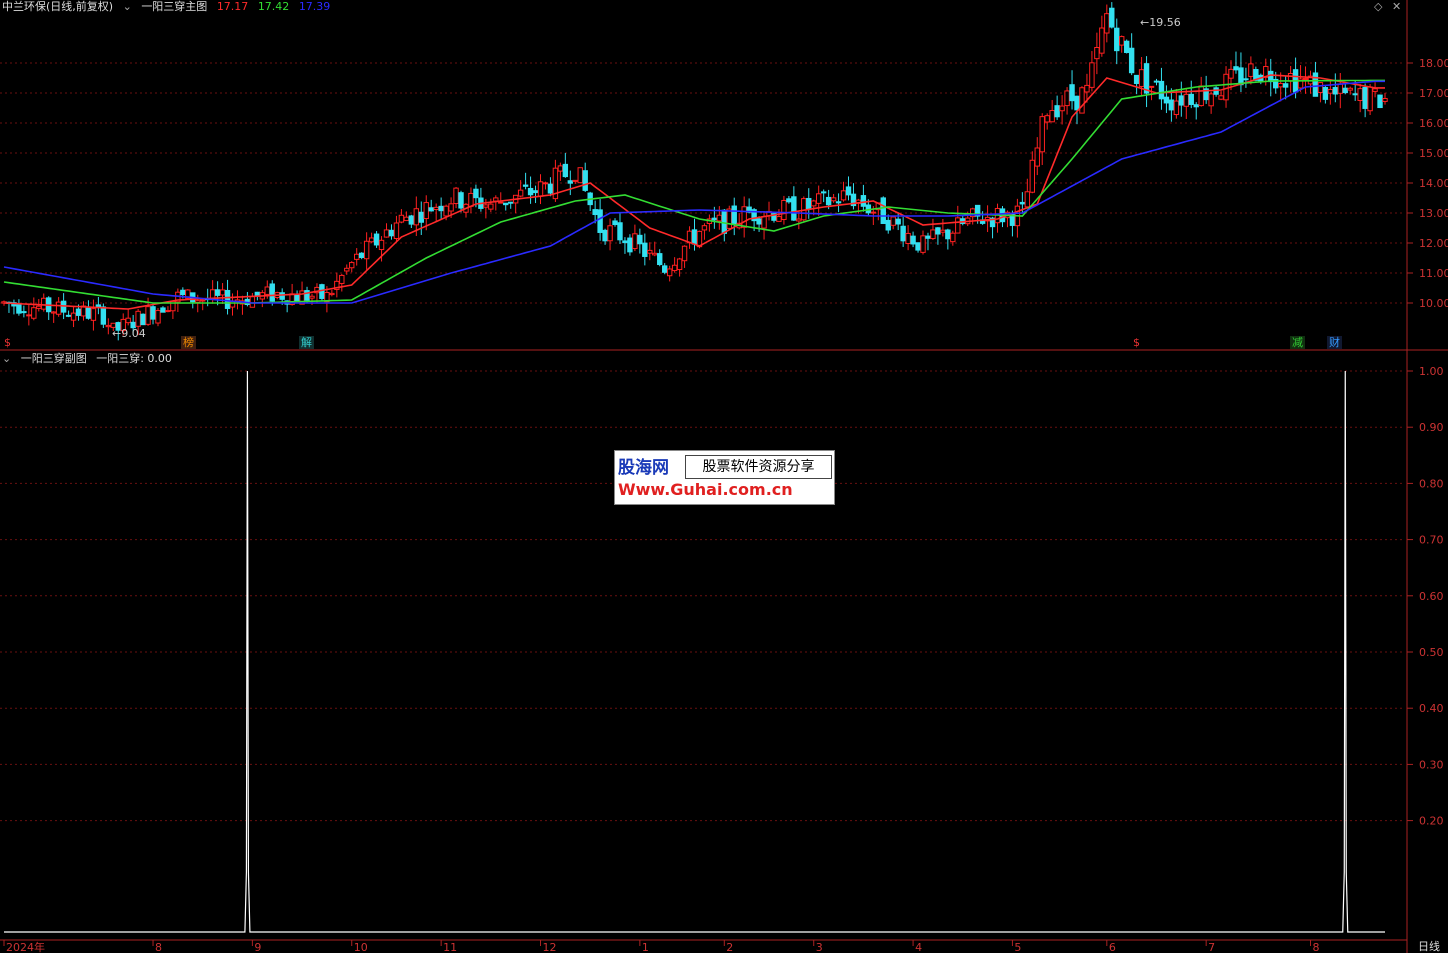  Describe the element at coordinates (54, 358) in the screenshot. I see `sub-indicator-name: 一阳三穿副图` at that location.